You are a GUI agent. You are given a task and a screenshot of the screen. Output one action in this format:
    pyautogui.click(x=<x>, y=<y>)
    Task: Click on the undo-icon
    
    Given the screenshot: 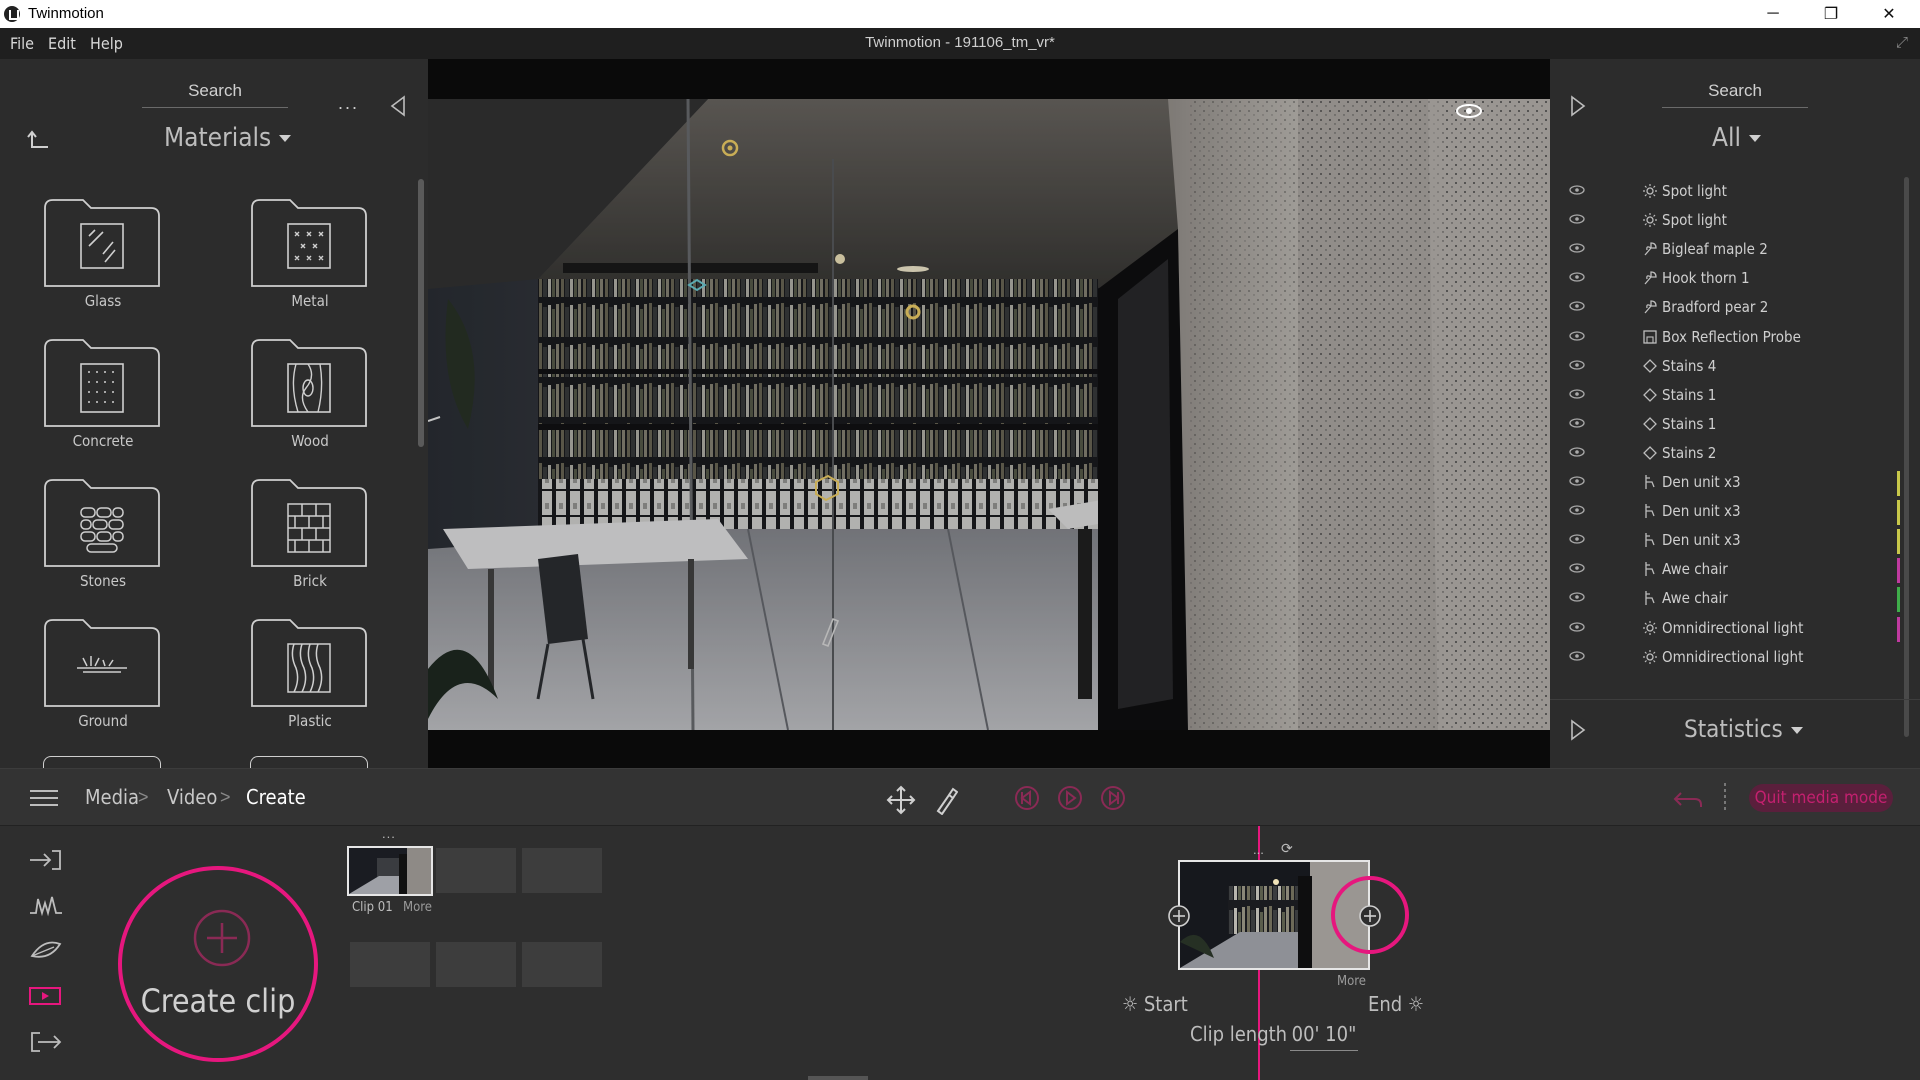 What is the action you would take?
    pyautogui.click(x=1688, y=799)
    